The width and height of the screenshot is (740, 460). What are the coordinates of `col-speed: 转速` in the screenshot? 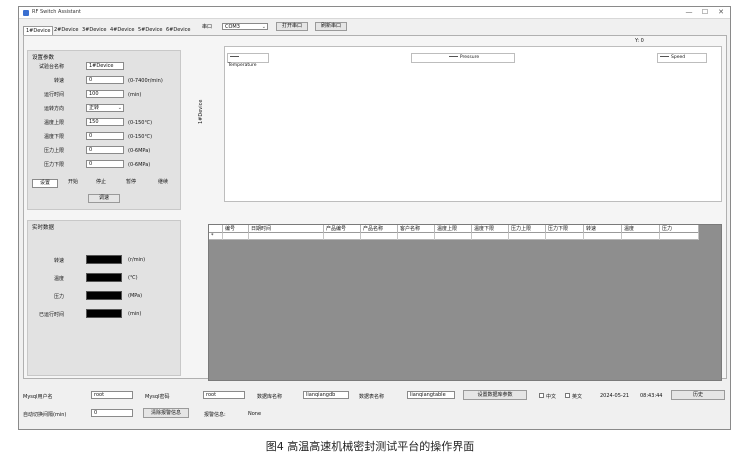 It's located at (603, 229).